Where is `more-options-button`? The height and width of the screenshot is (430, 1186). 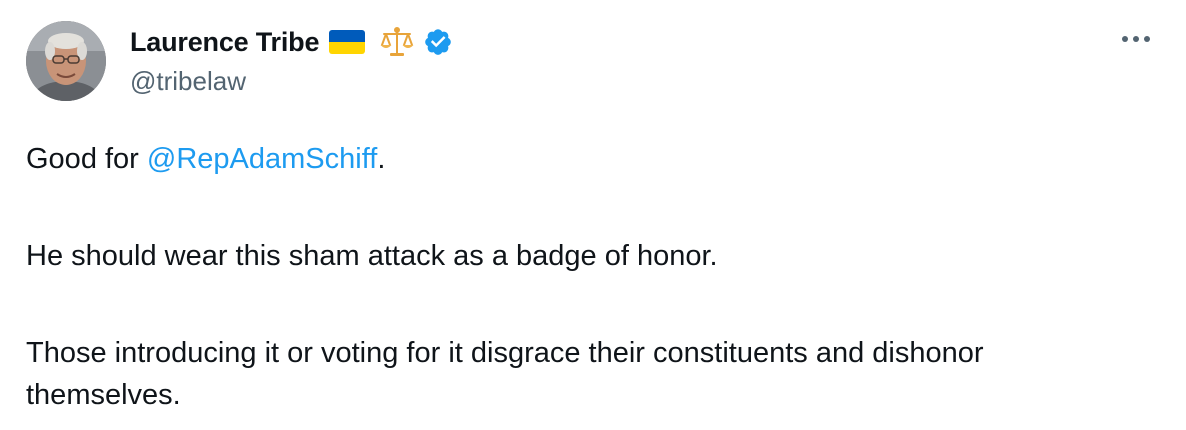 more-options-button is located at coordinates (1136, 39).